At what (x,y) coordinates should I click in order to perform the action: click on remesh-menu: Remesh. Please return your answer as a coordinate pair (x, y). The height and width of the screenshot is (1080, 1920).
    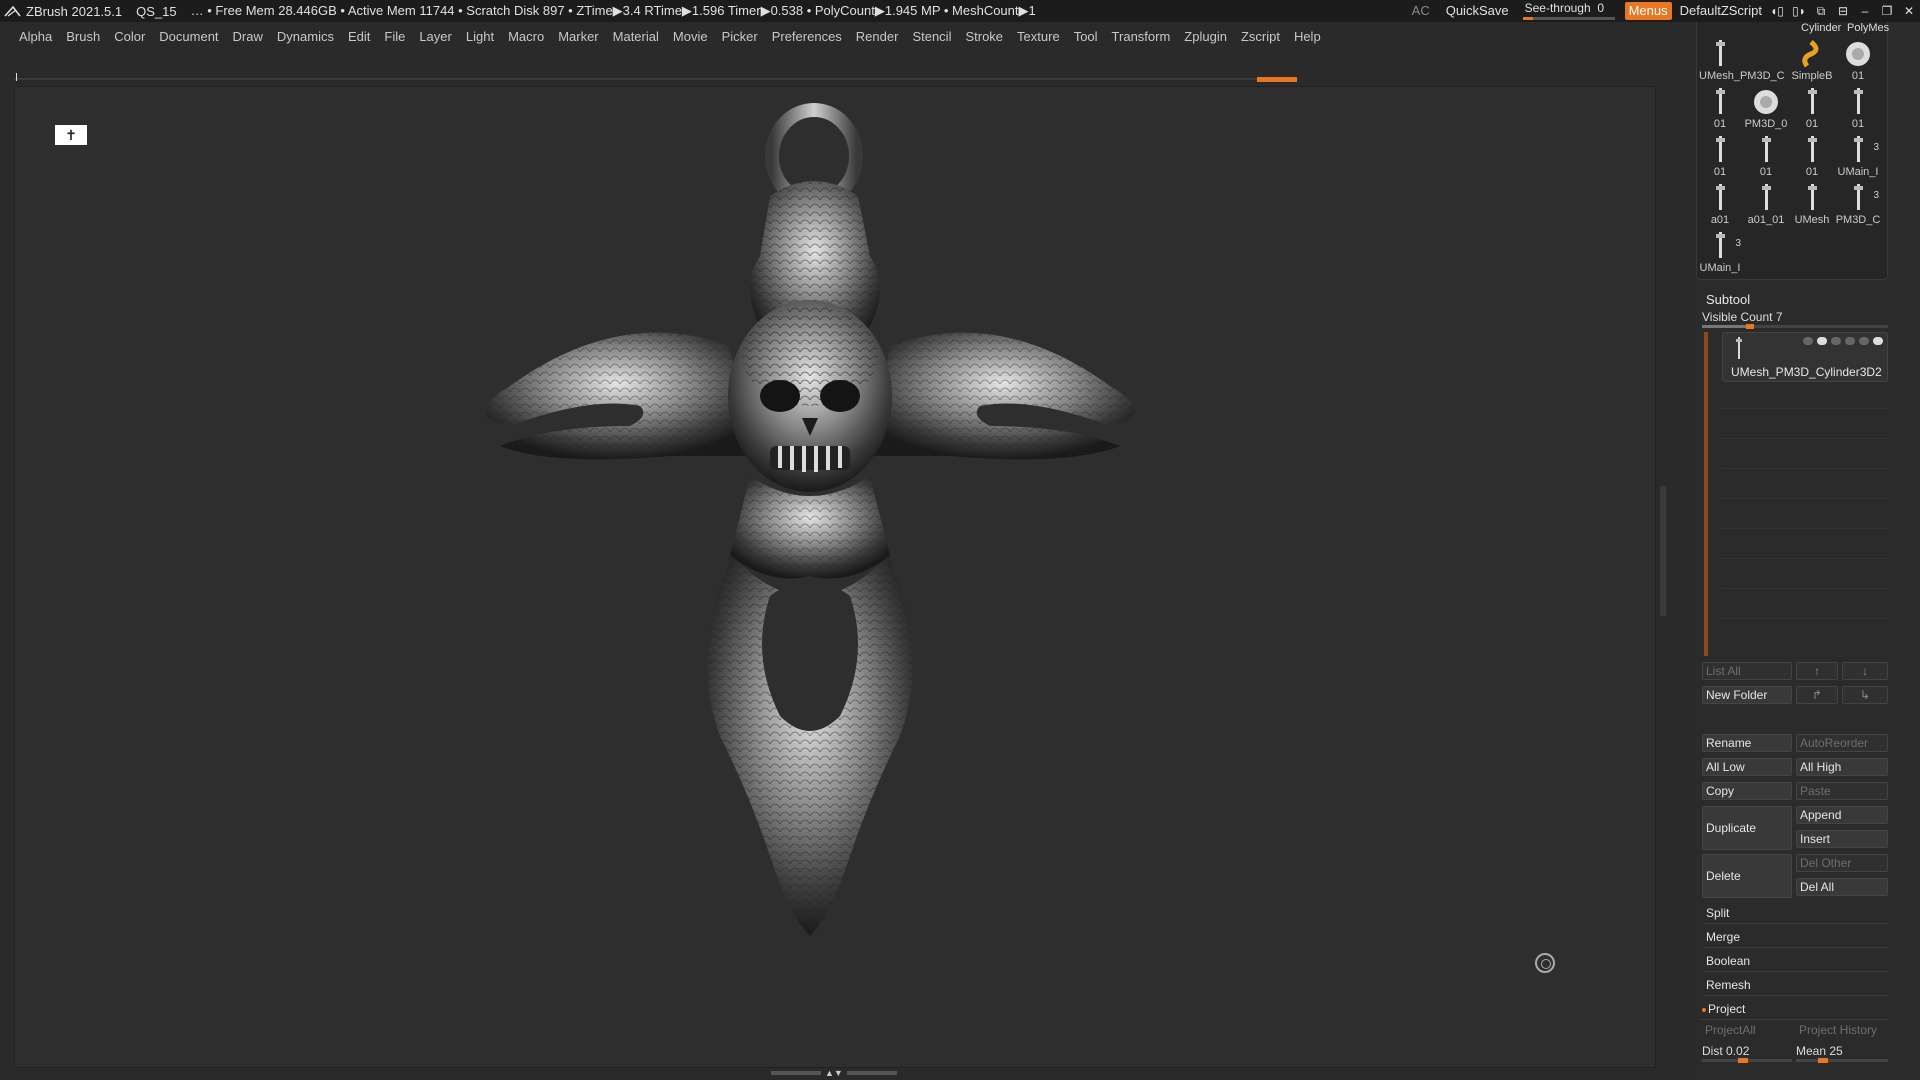
    Looking at the image, I should click on (1795, 985).